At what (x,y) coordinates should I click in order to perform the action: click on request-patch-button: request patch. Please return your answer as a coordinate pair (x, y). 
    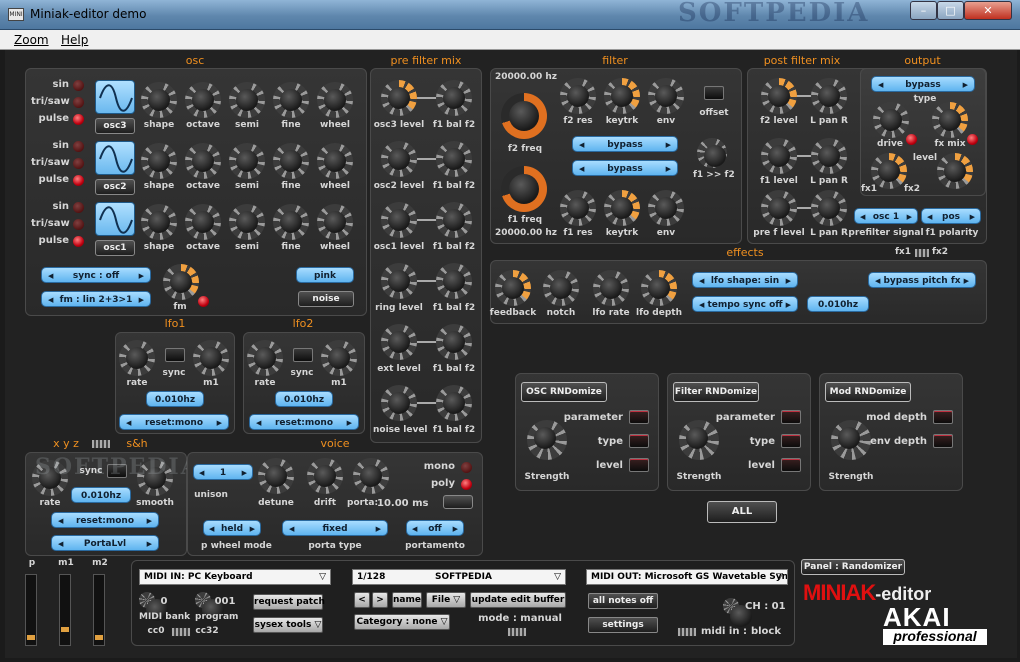
    Looking at the image, I should click on (289, 602).